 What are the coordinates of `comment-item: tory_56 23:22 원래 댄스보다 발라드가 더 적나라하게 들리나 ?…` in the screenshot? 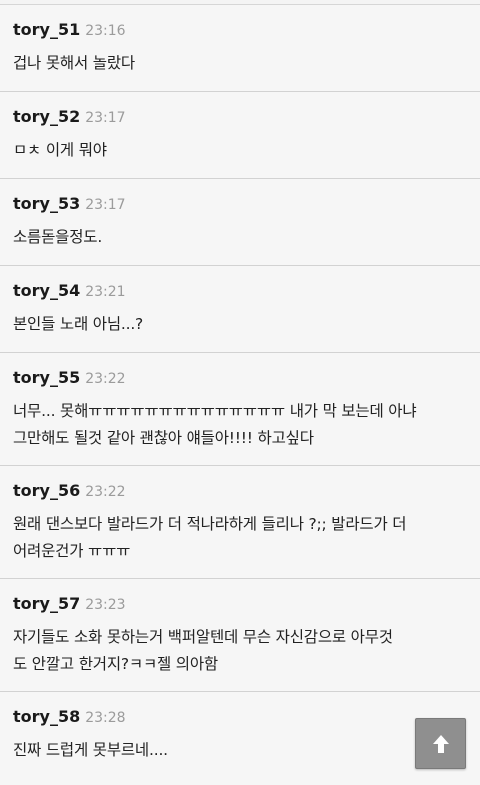 It's located at (240, 522).